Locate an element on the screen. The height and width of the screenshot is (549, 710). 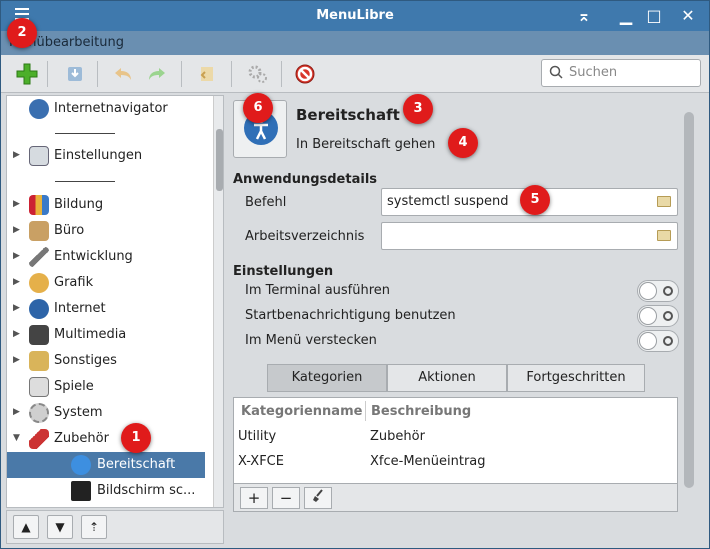
move-down-icon: ▼ is located at coordinates (60, 527).